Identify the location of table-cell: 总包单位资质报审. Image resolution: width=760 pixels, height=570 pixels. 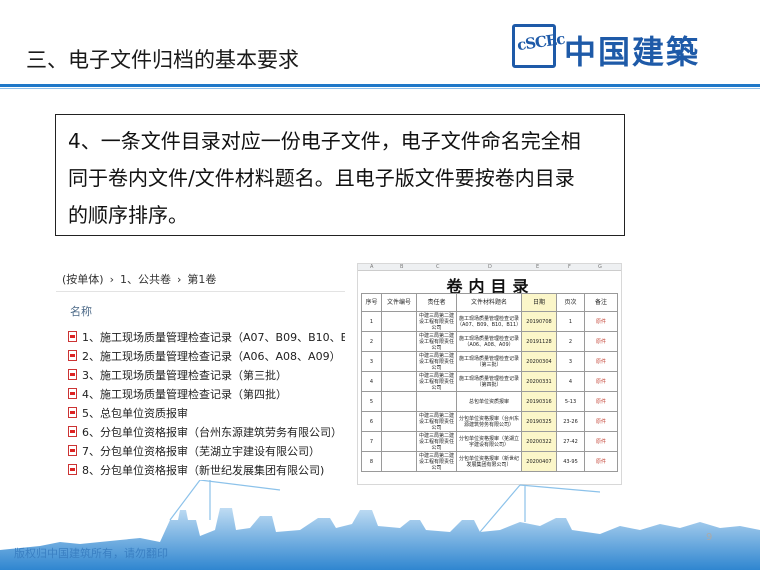
(489, 401).